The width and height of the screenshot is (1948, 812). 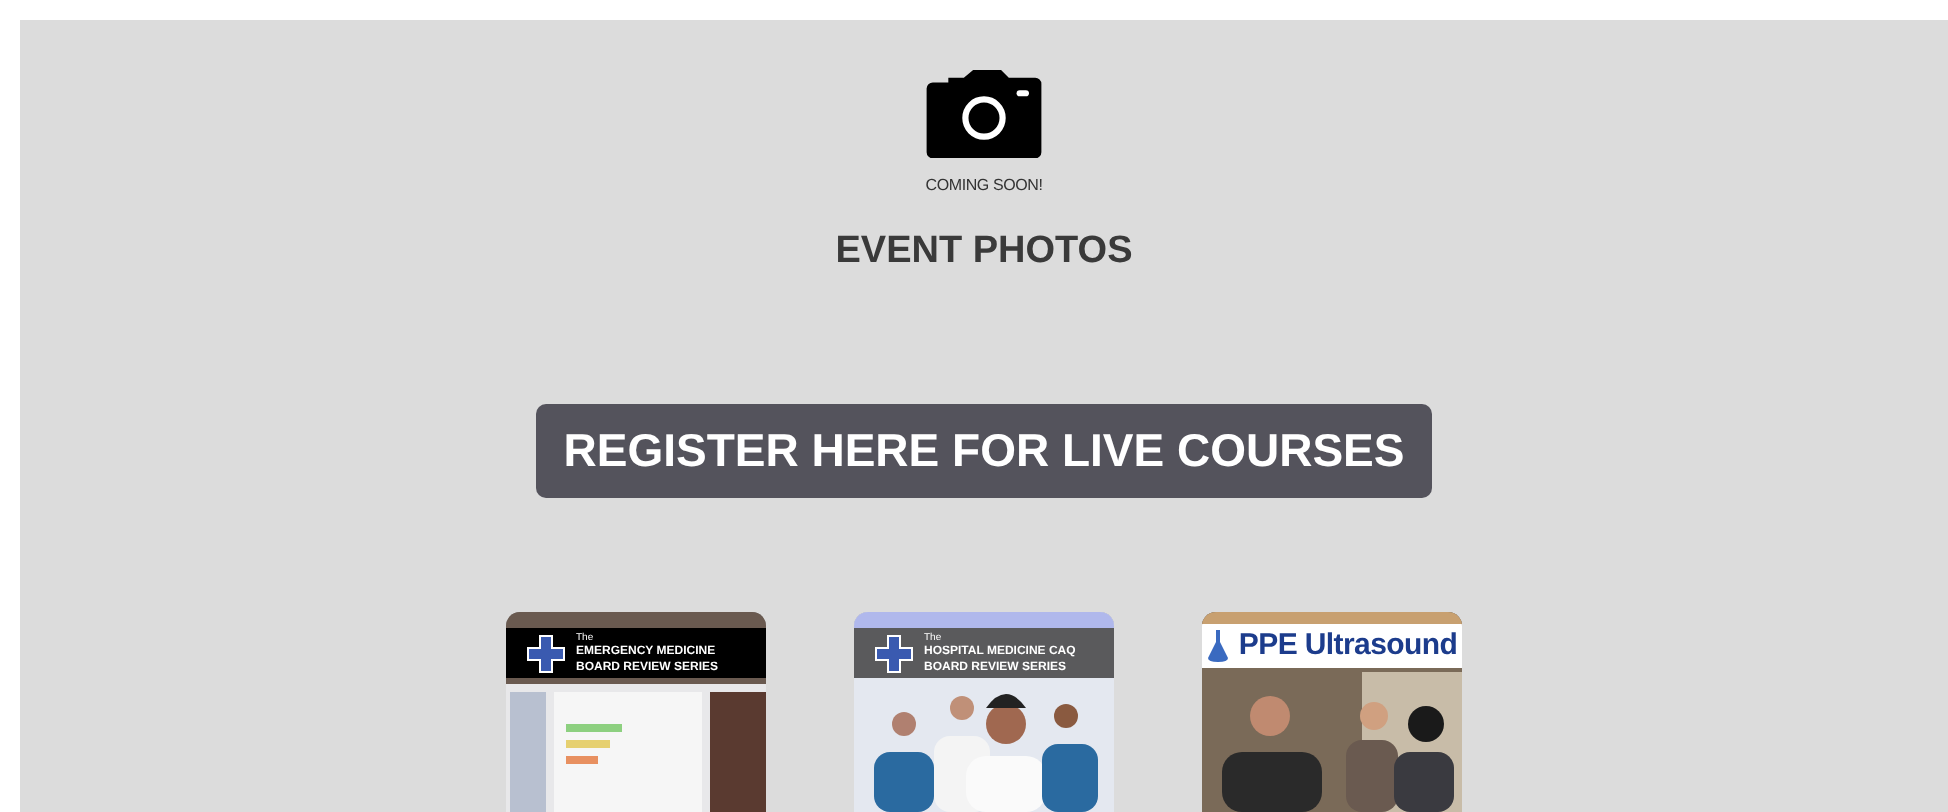 What do you see at coordinates (984, 253) in the screenshot?
I see `section-heading: EVENT PHOTOS` at bounding box center [984, 253].